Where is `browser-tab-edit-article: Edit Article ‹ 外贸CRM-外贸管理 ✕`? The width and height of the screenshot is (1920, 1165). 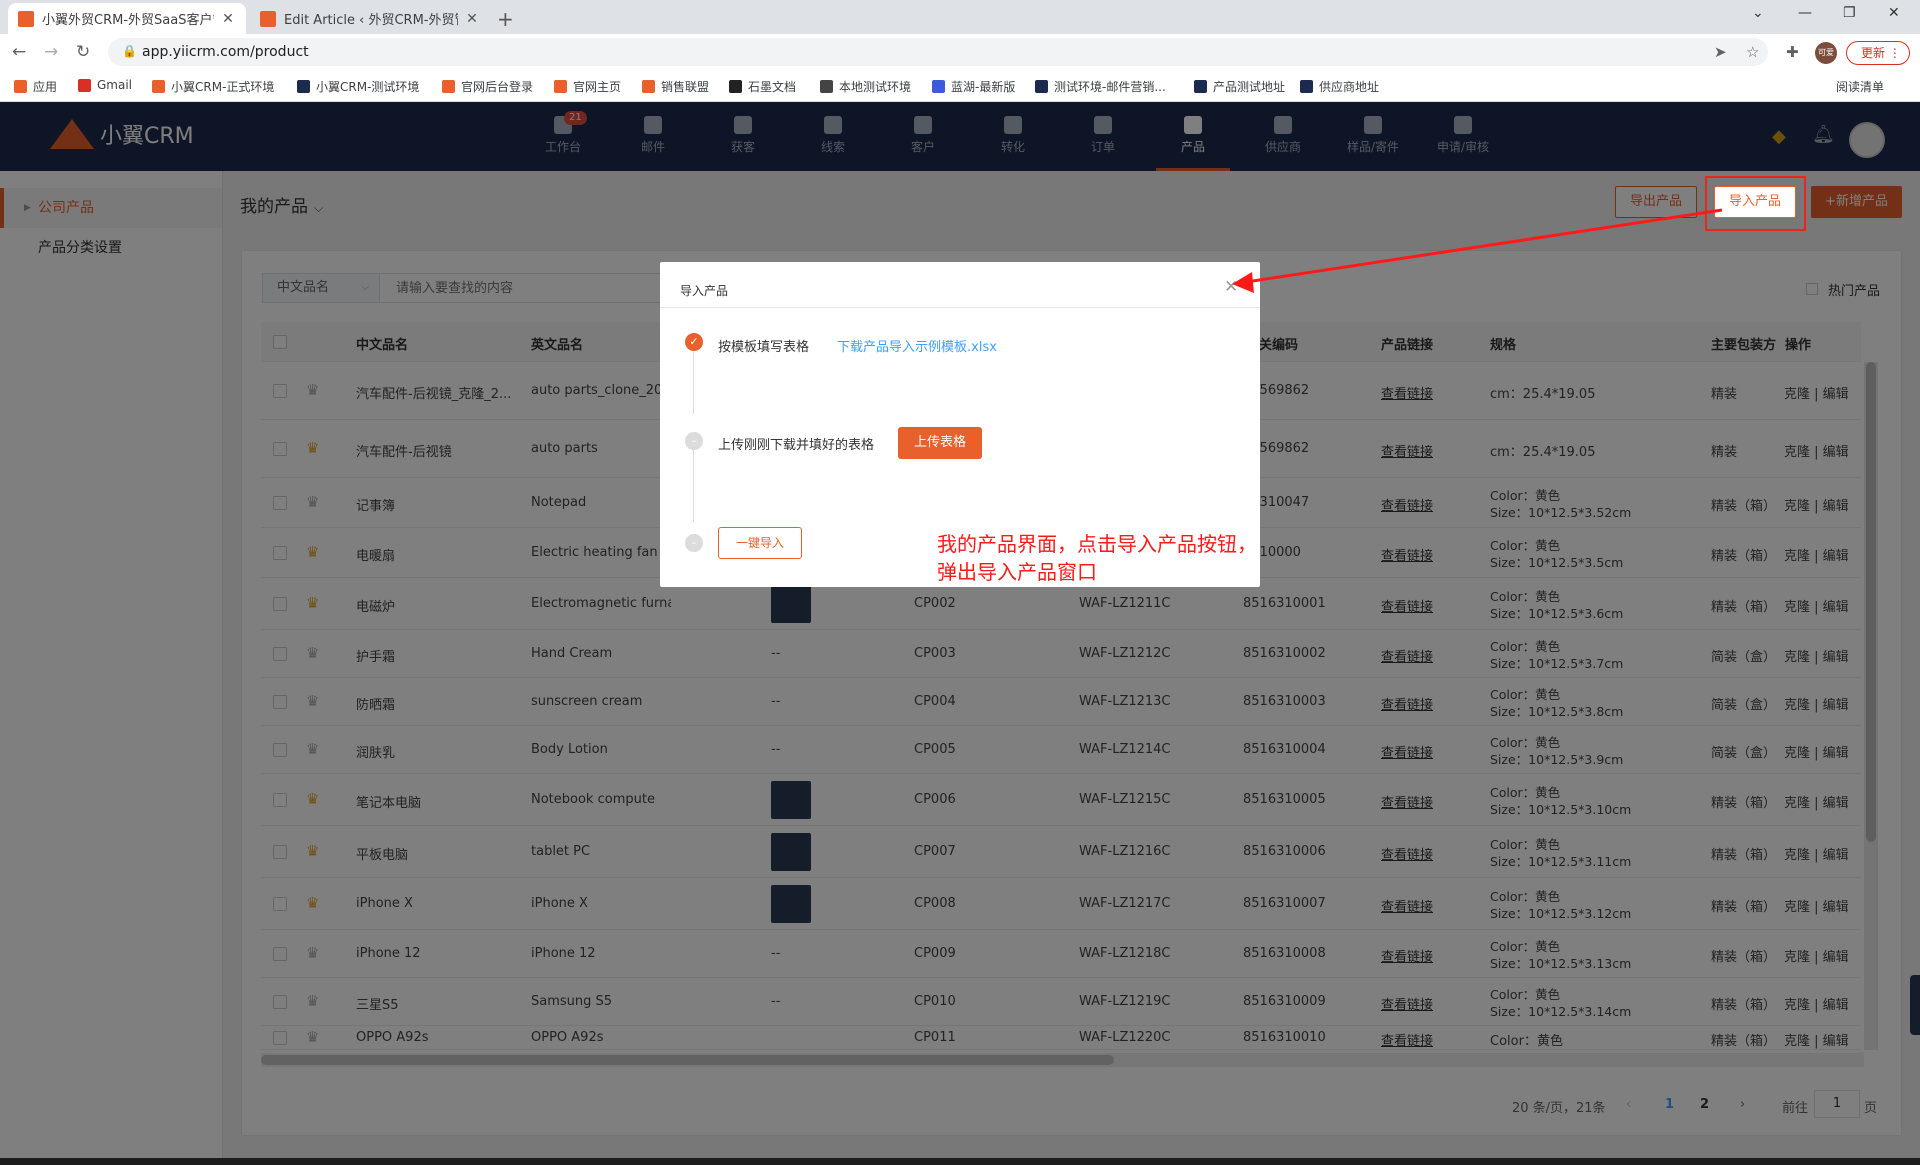
browser-tab-edit-article: Edit Article ‹ 外贸CRM-外贸管理 ✕ is located at coordinates (370, 18).